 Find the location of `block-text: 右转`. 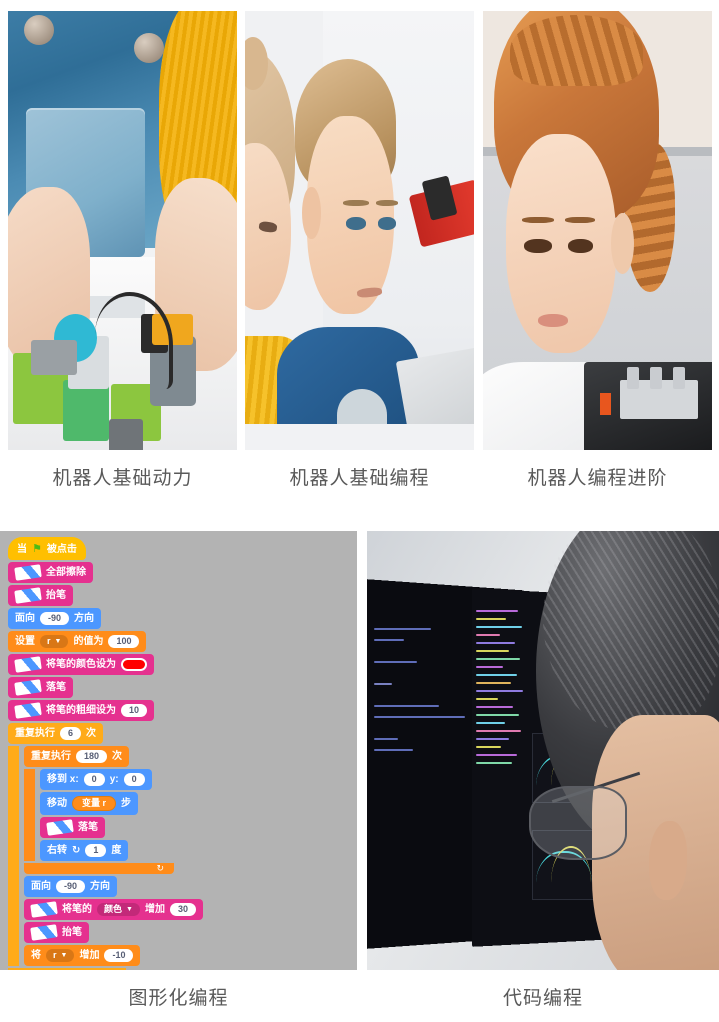

block-text: 右转 is located at coordinates (57, 850).